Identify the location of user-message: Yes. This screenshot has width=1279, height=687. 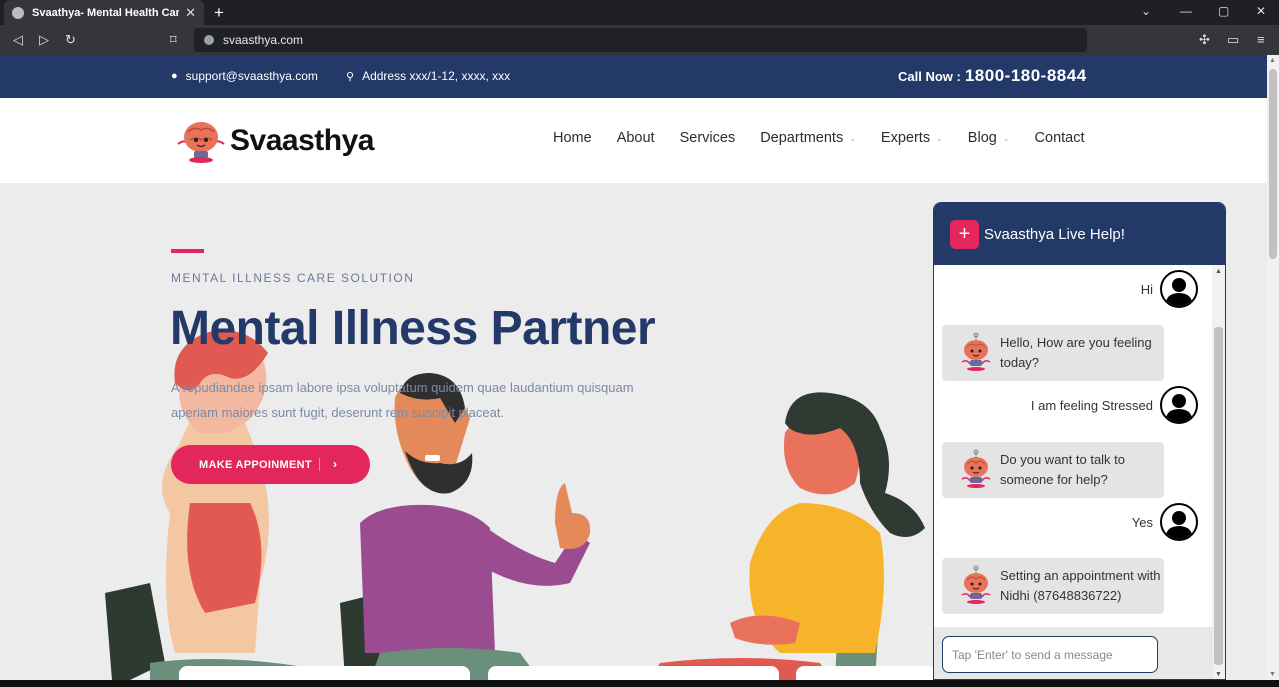
(1165, 522).